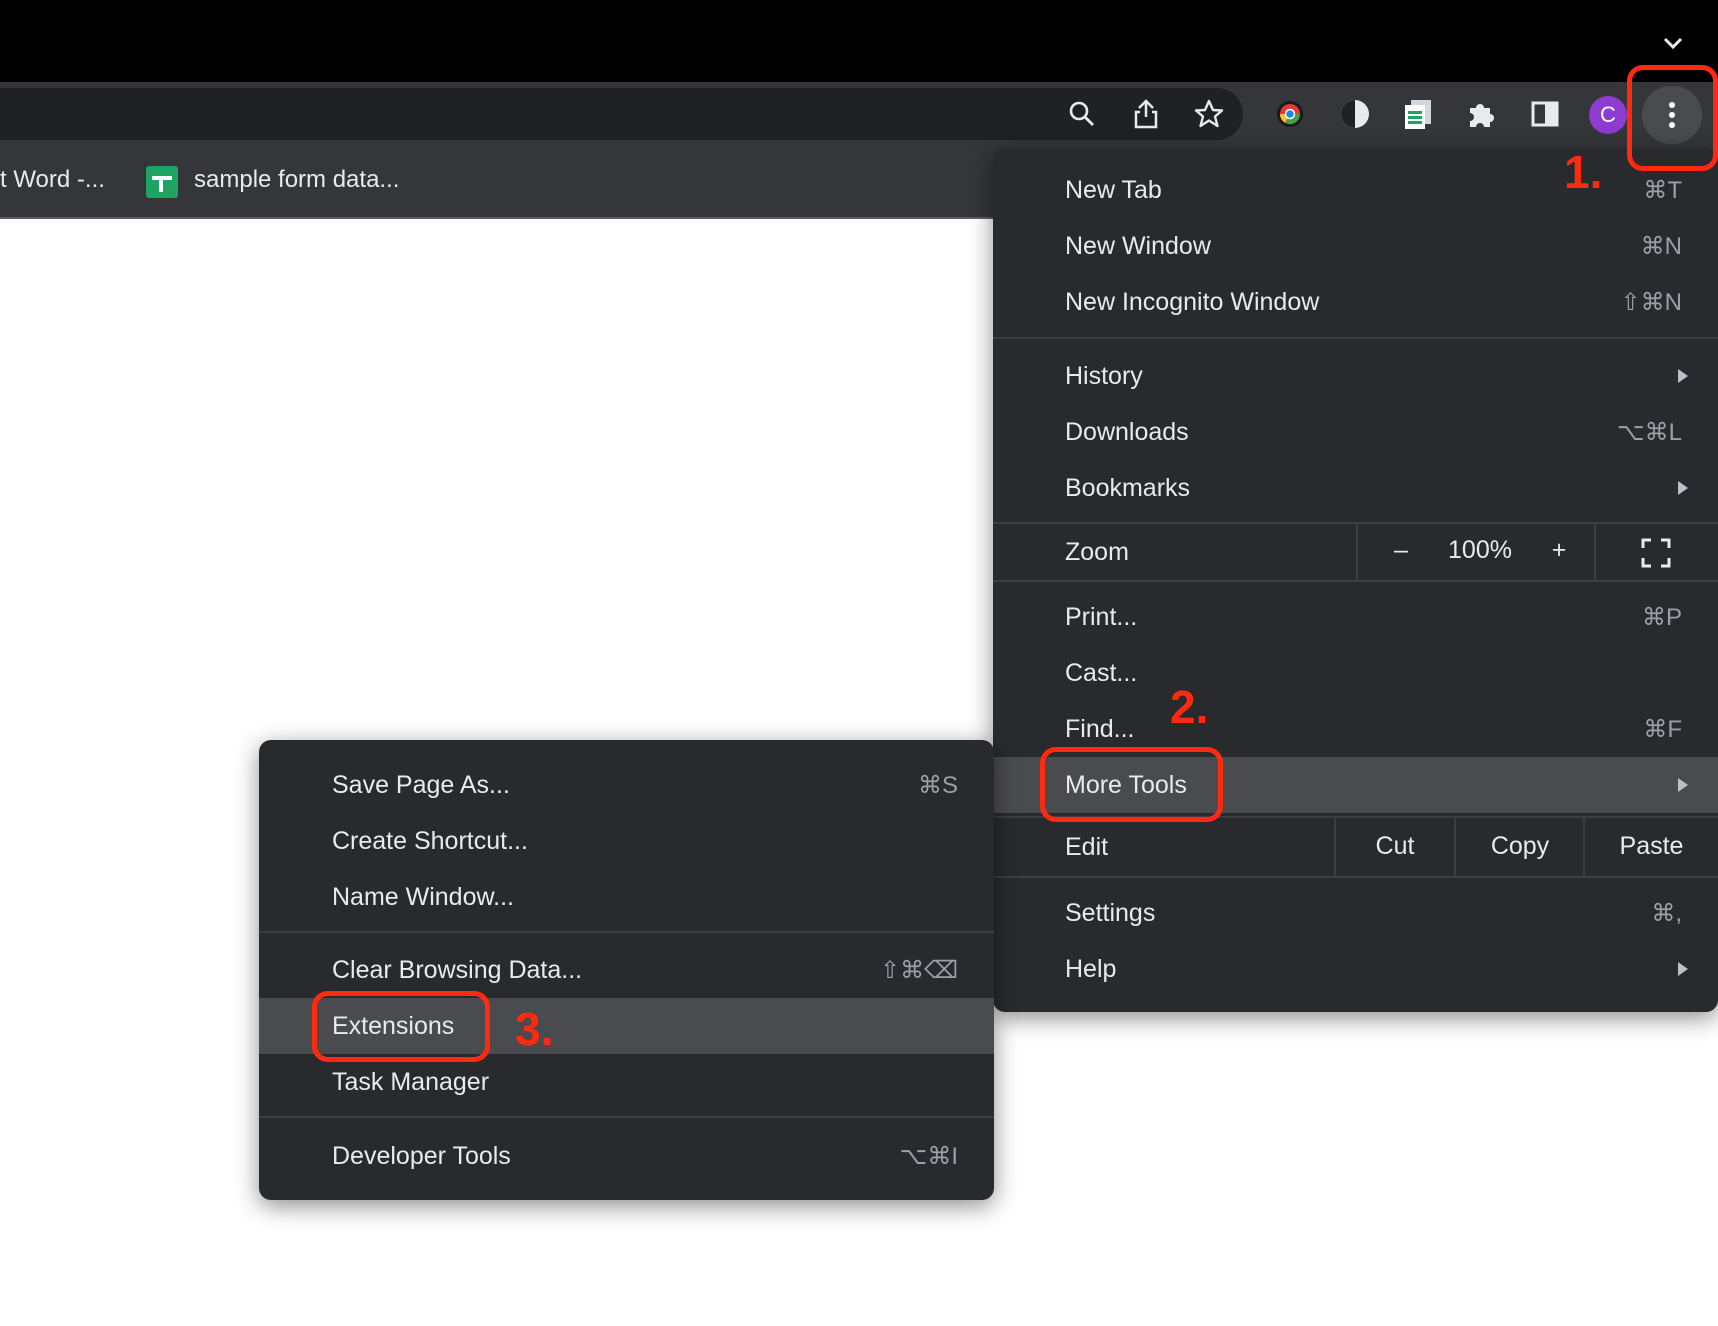 This screenshot has height=1326, width=1718. I want to click on menu-item-shortcut: ⌘,, so click(1666, 913).